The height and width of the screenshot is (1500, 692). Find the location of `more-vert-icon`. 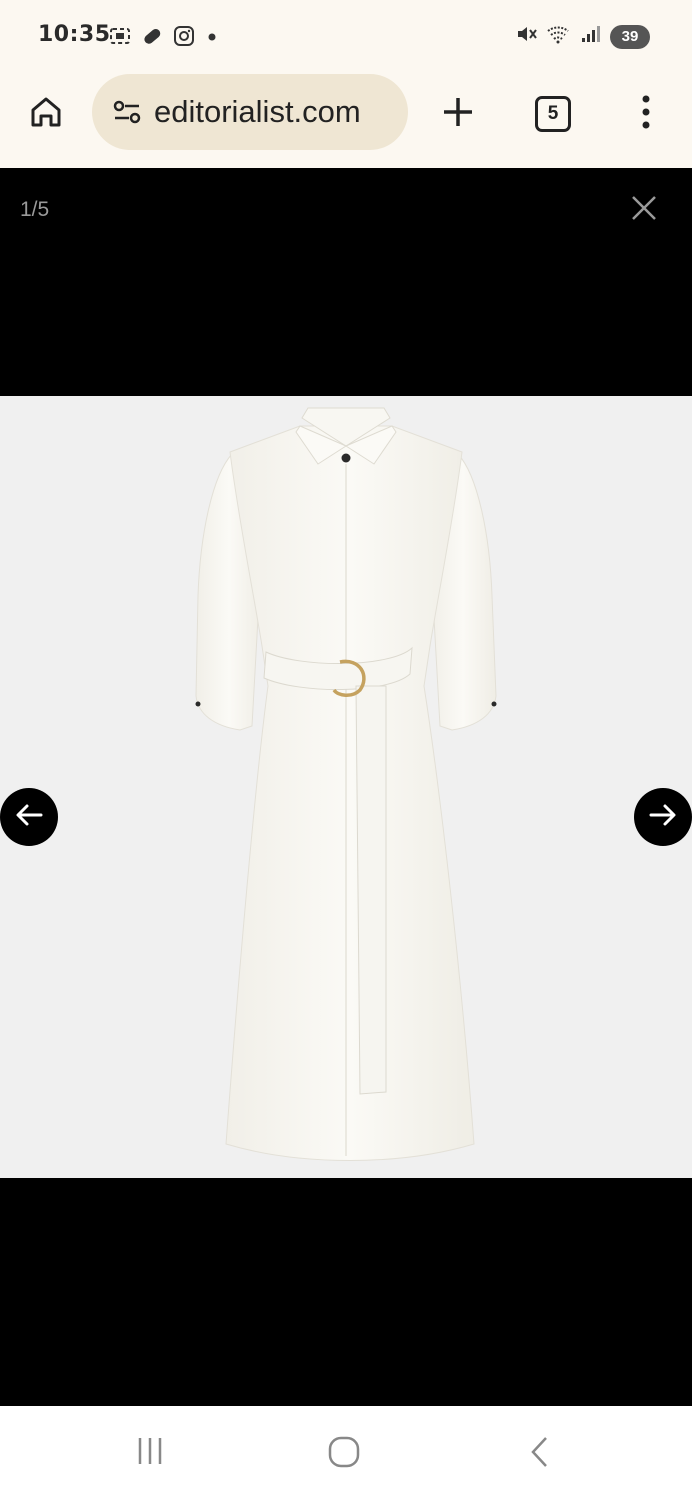

more-vert-icon is located at coordinates (646, 114).